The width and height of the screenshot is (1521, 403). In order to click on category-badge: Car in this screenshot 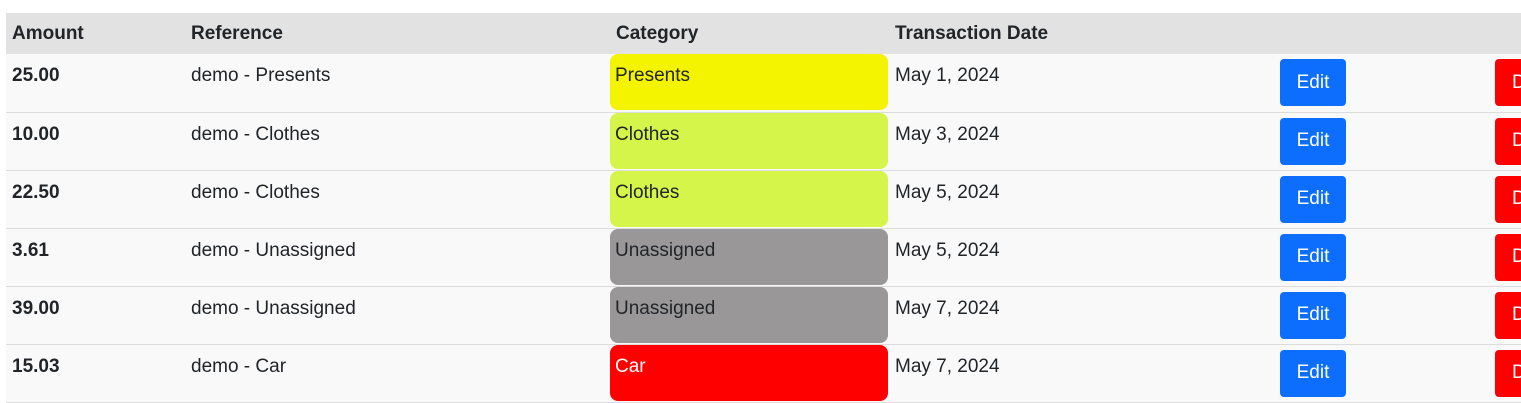, I will do `click(749, 372)`.